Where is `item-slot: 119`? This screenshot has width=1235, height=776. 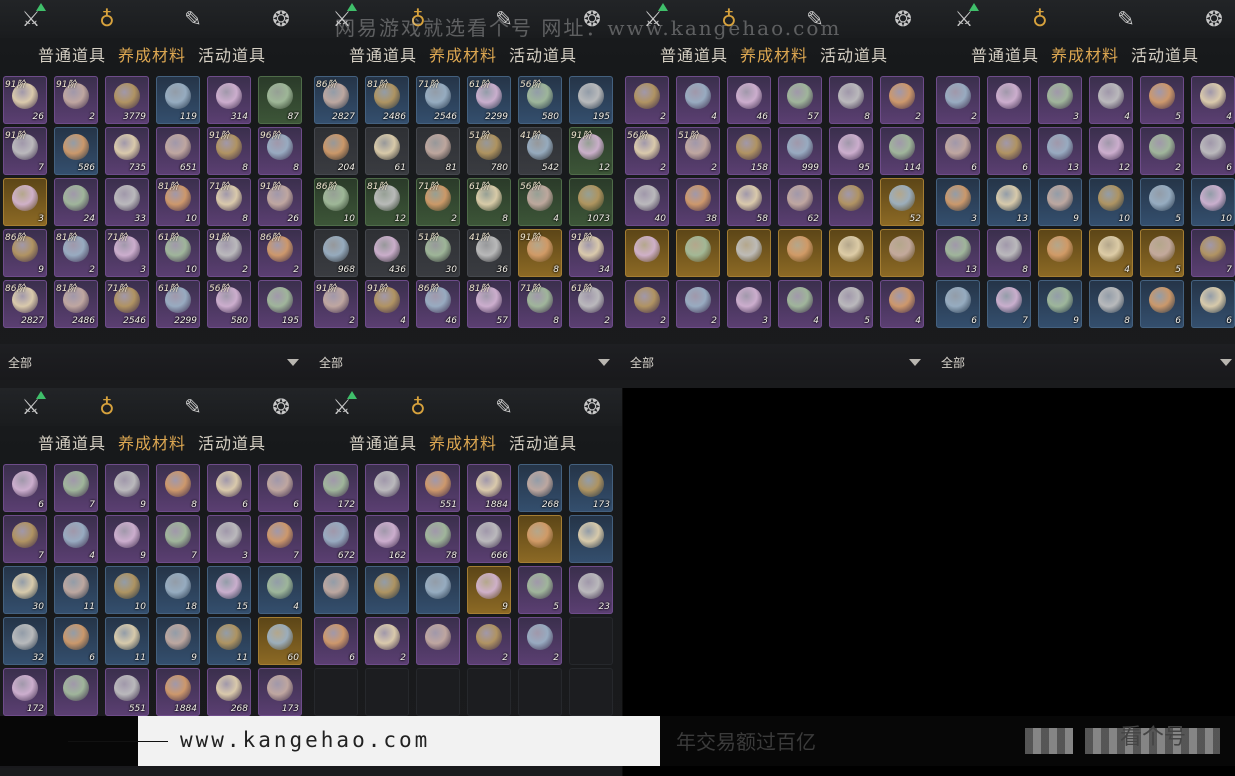
item-slot: 119 is located at coordinates (178, 100).